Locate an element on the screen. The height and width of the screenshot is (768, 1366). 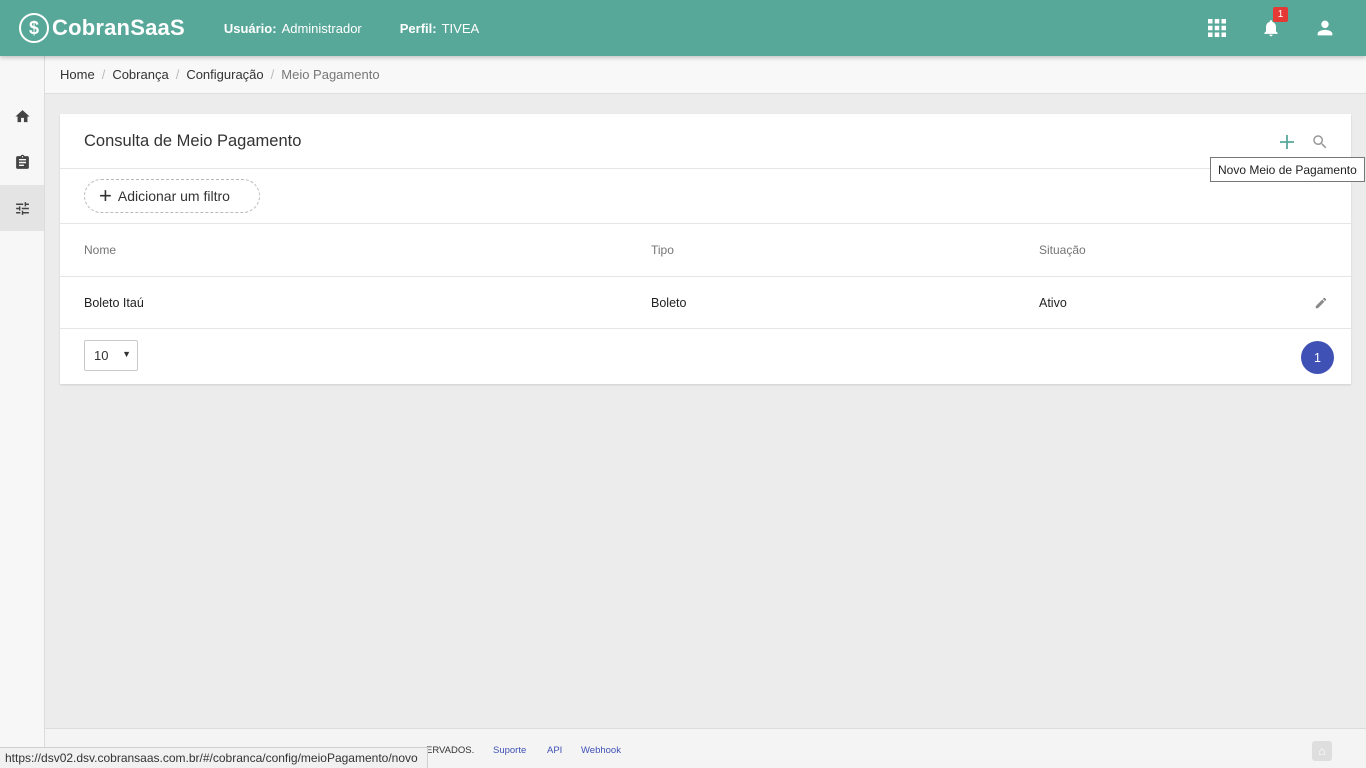
page-size-select: 10 ▼ is located at coordinates (111, 355).